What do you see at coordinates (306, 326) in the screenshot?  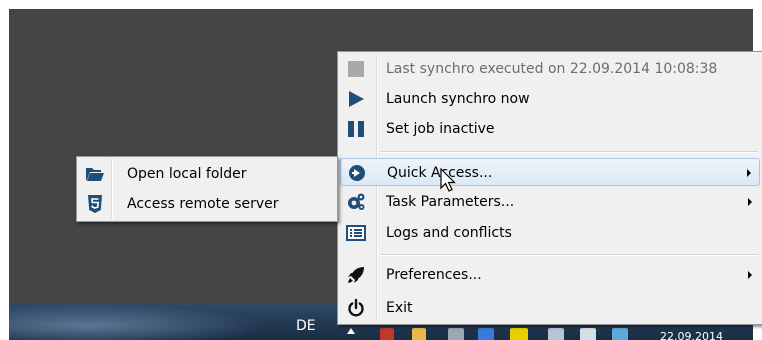 I see `language-indicator: DE` at bounding box center [306, 326].